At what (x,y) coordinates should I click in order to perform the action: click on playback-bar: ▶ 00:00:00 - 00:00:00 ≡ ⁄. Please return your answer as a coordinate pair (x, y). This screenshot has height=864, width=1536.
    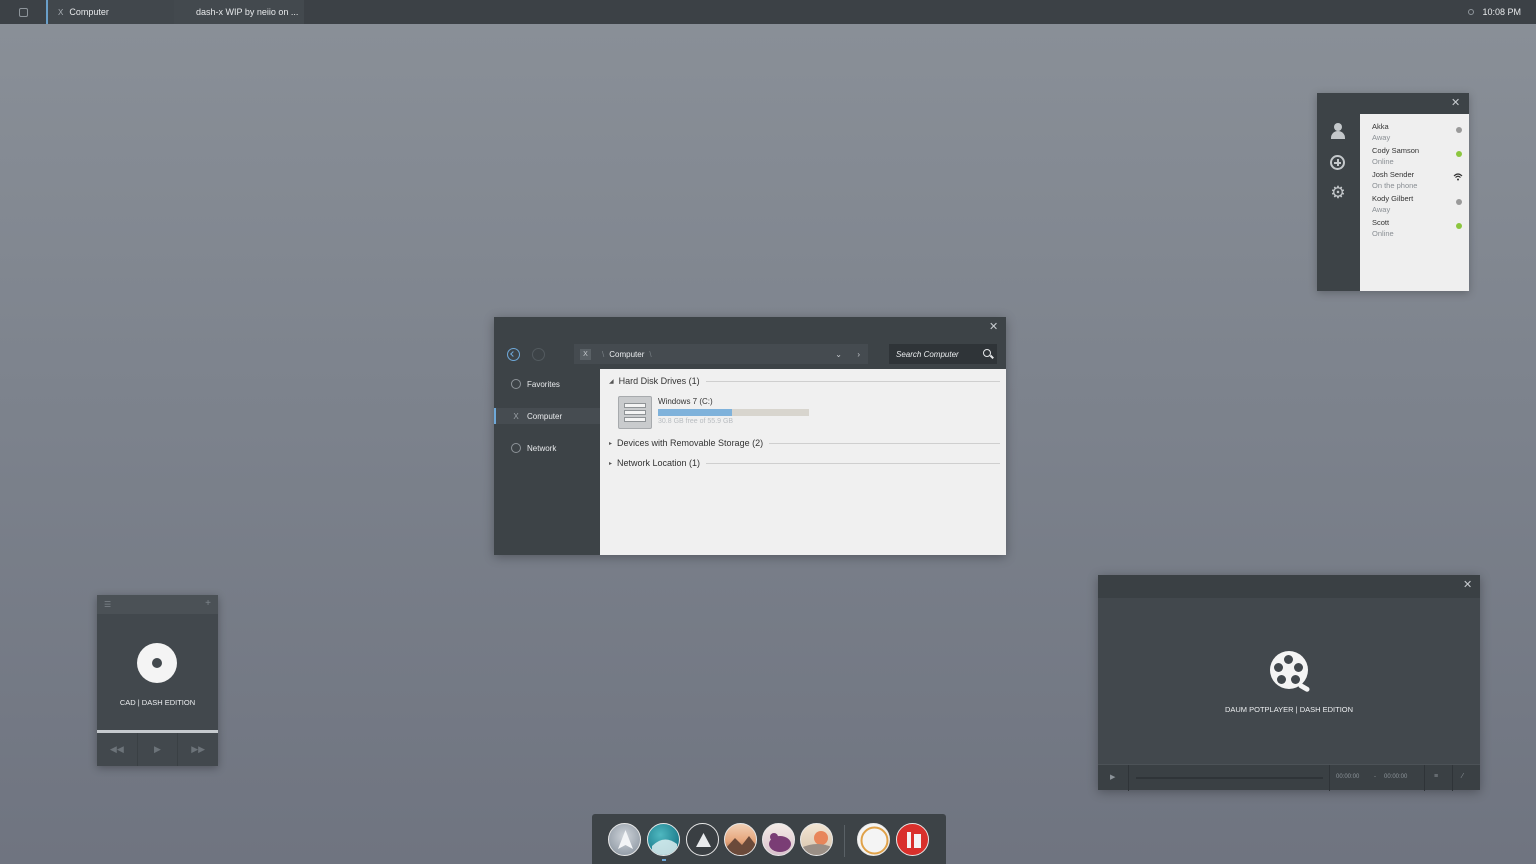
    Looking at the image, I should click on (1289, 777).